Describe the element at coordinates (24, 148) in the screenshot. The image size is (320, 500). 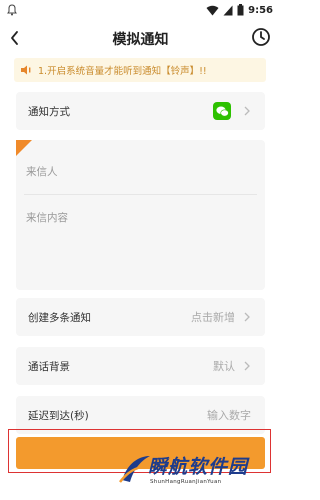
I see `corner-tag` at that location.